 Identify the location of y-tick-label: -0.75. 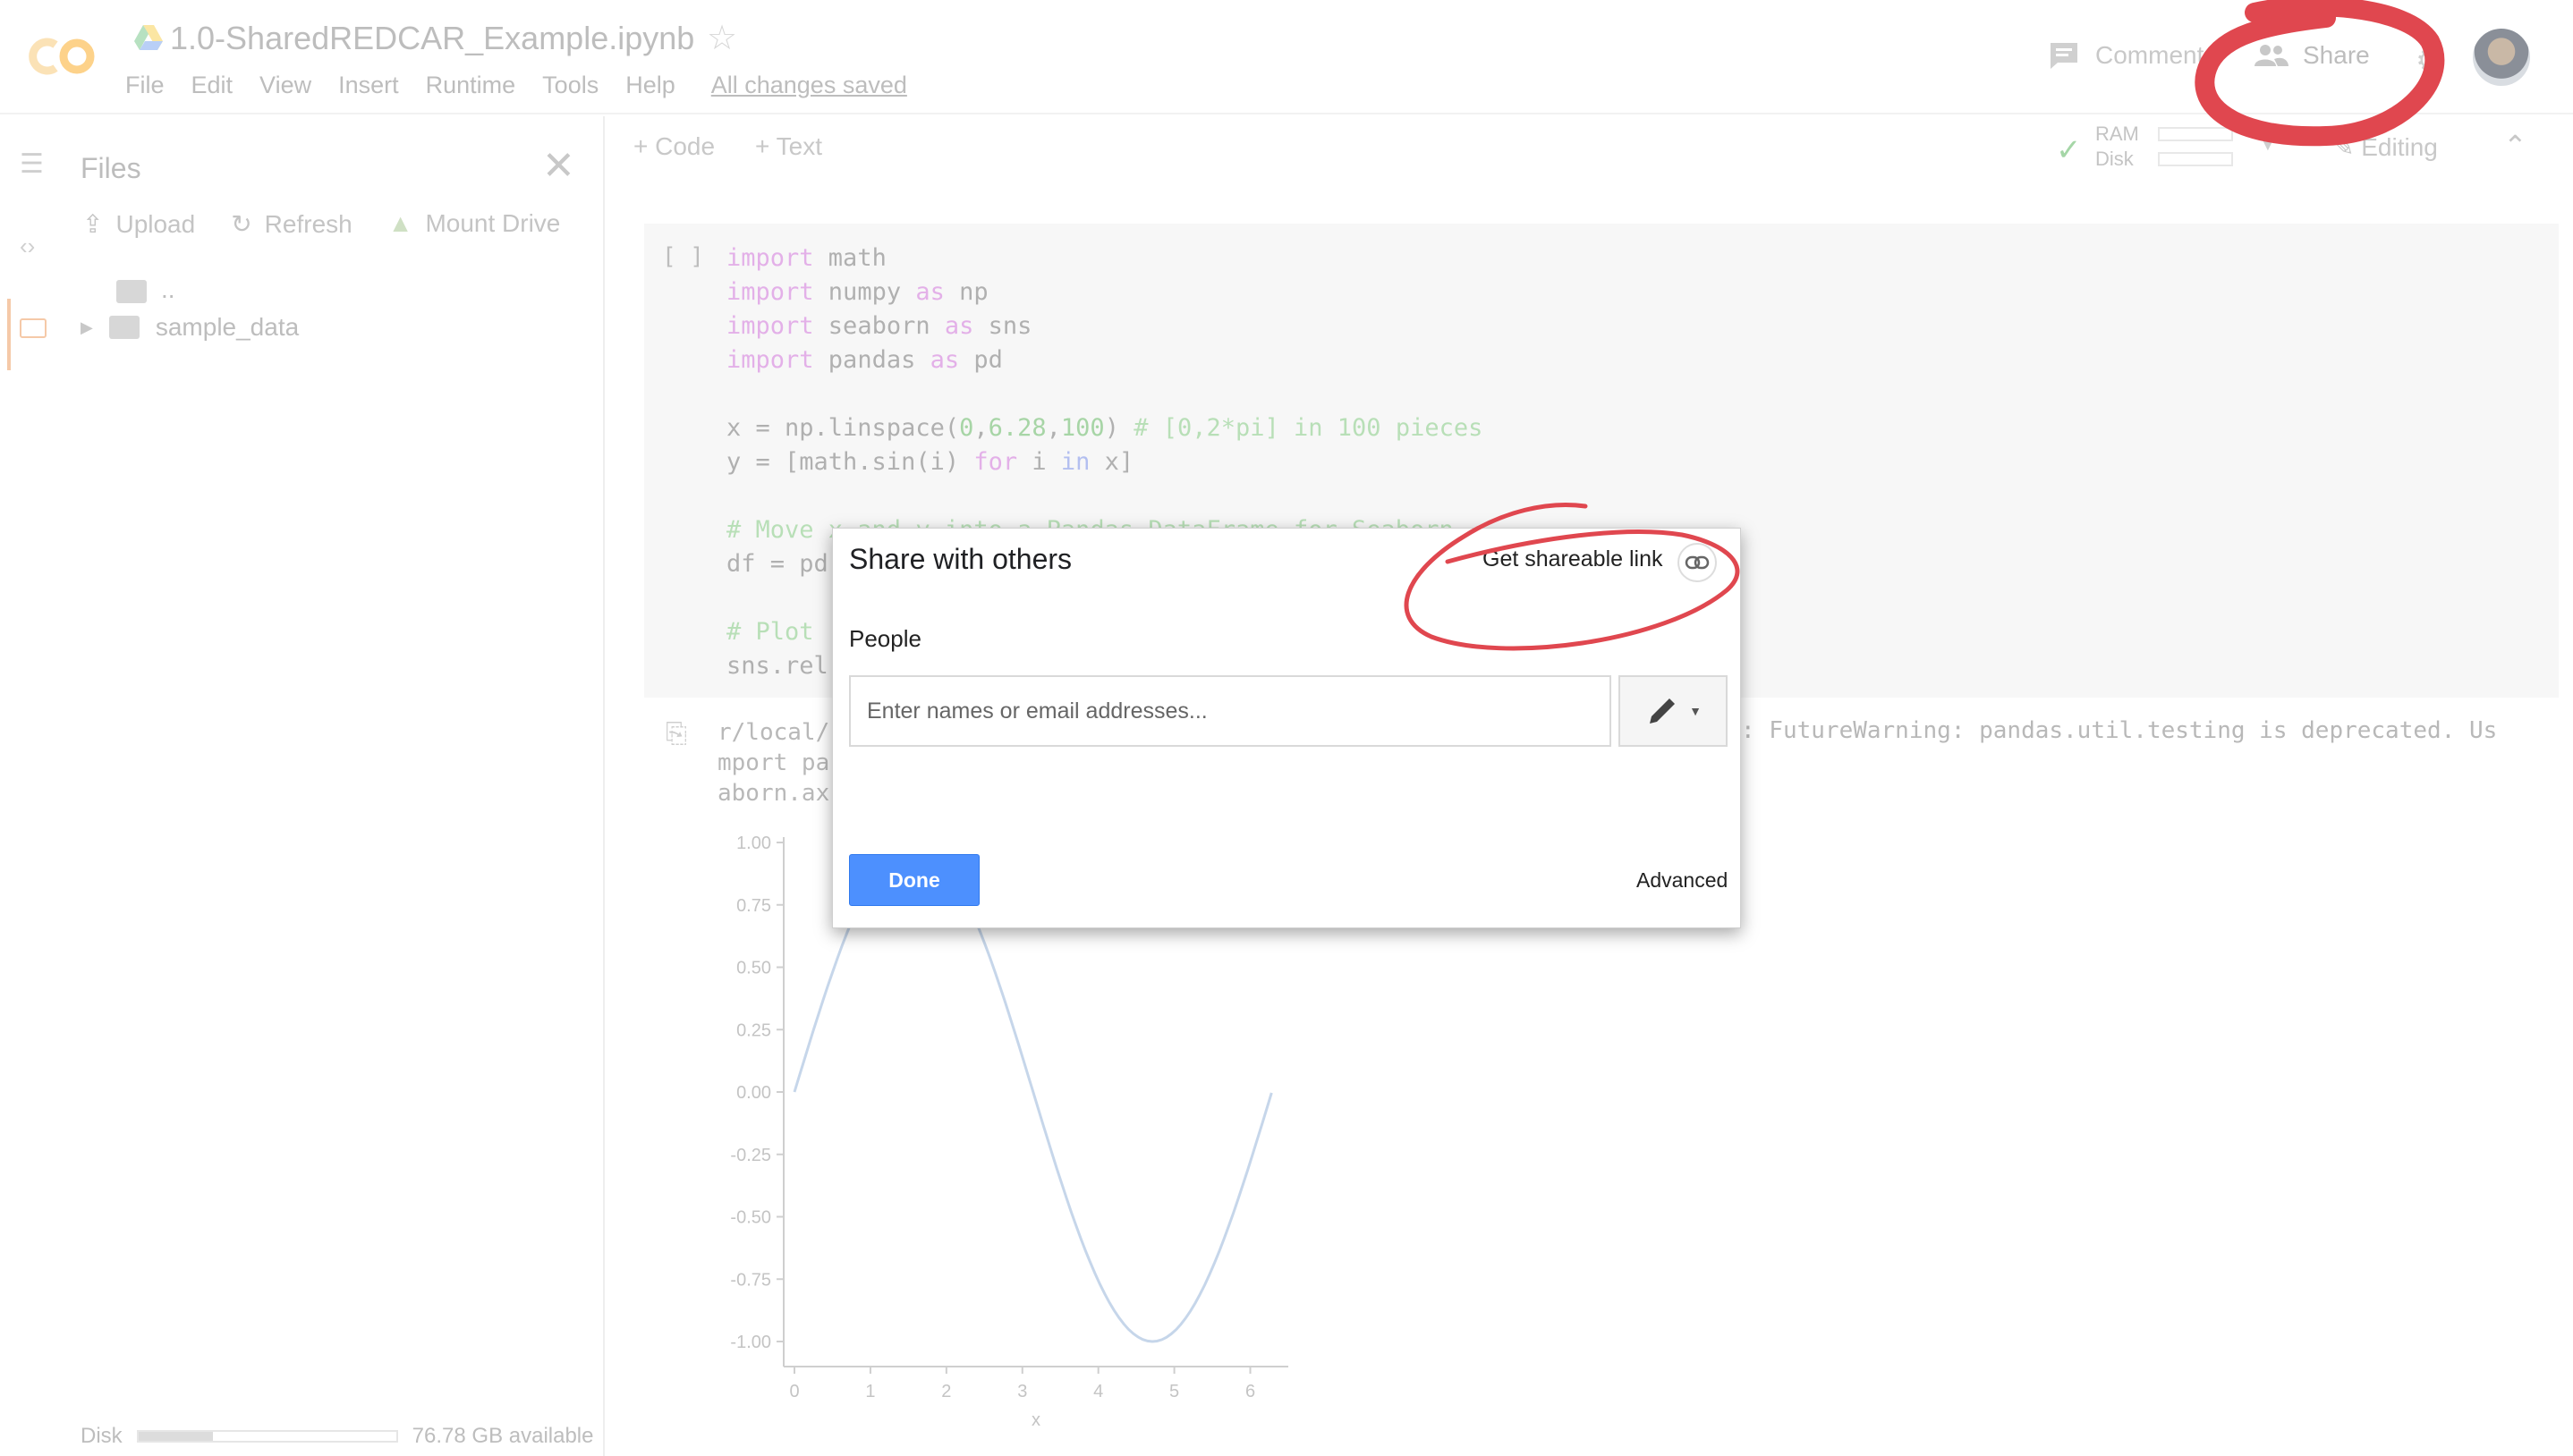
(750, 1280).